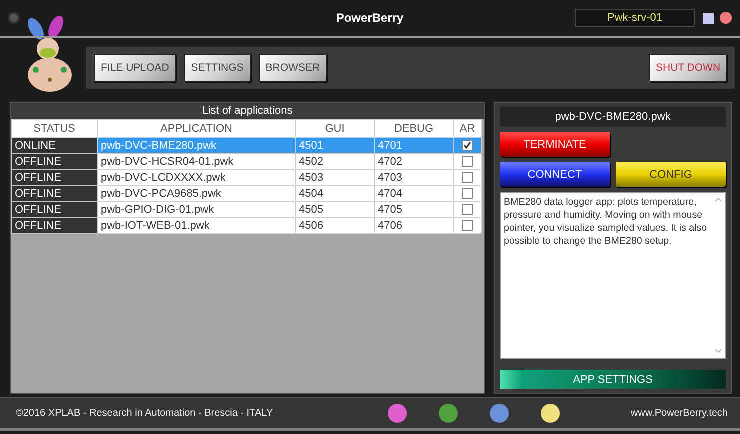  I want to click on terminate-button: TERMINATE, so click(555, 144).